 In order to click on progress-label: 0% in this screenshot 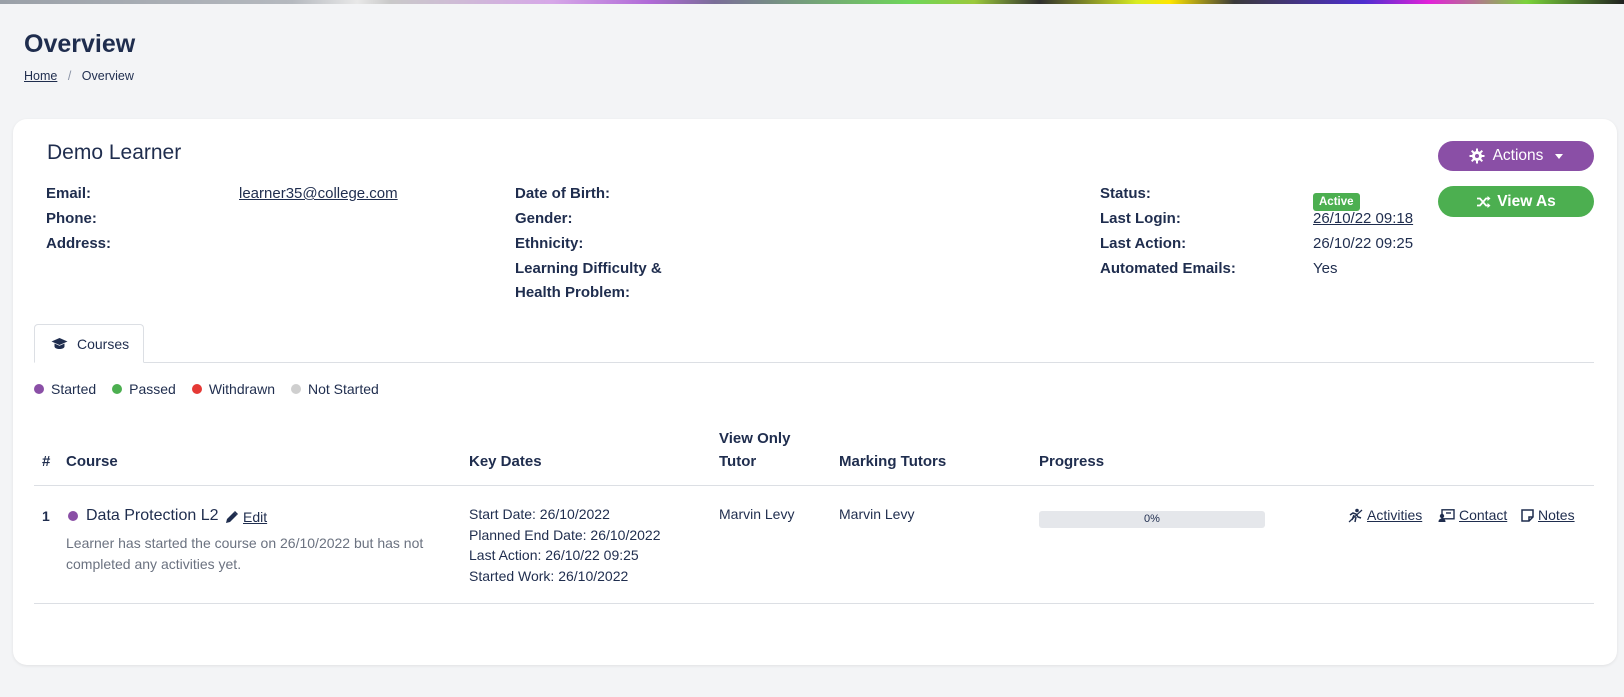, I will do `click(1152, 519)`.